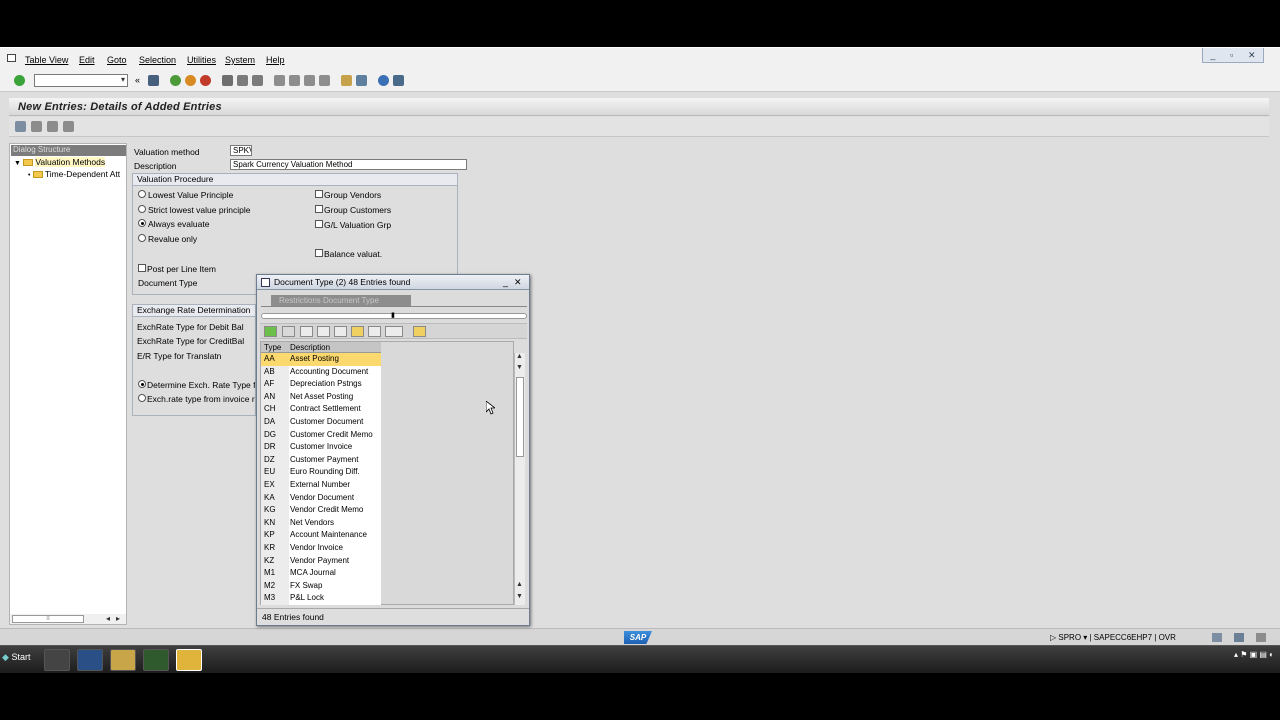 Image resolution: width=1280 pixels, height=720 pixels. What do you see at coordinates (321, 561) in the screenshot?
I see `list-item: KZ Vendor Payment` at bounding box center [321, 561].